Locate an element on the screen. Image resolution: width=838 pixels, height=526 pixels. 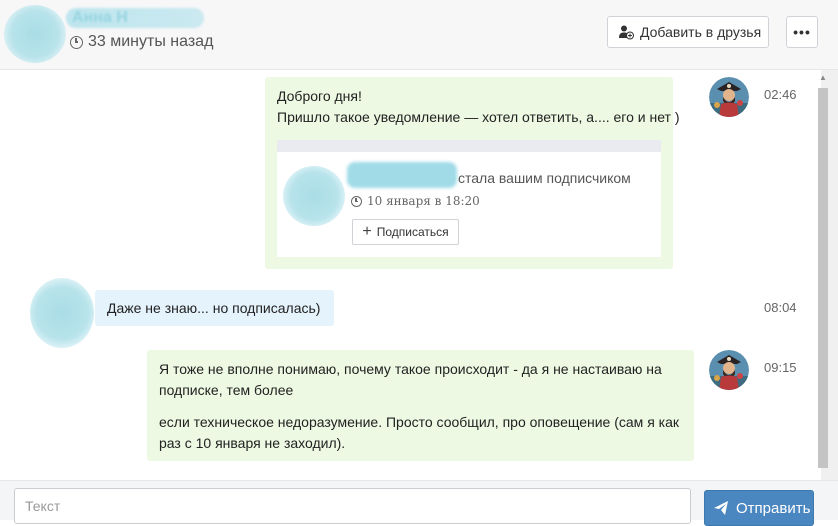
scroll-up-arrow-icon: ▲ is located at coordinates (823, 78).